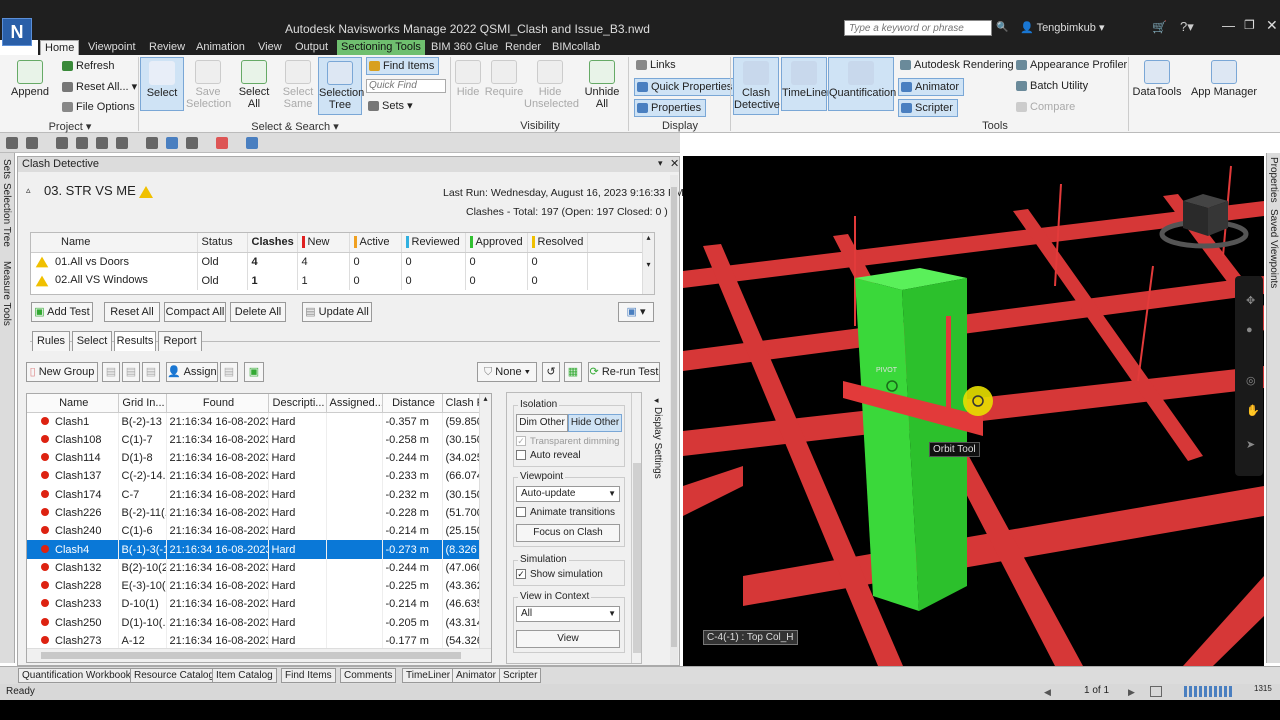 This screenshot has height=720, width=1280. What do you see at coordinates (918, 28) in the screenshot?
I see `help-search-input` at bounding box center [918, 28].